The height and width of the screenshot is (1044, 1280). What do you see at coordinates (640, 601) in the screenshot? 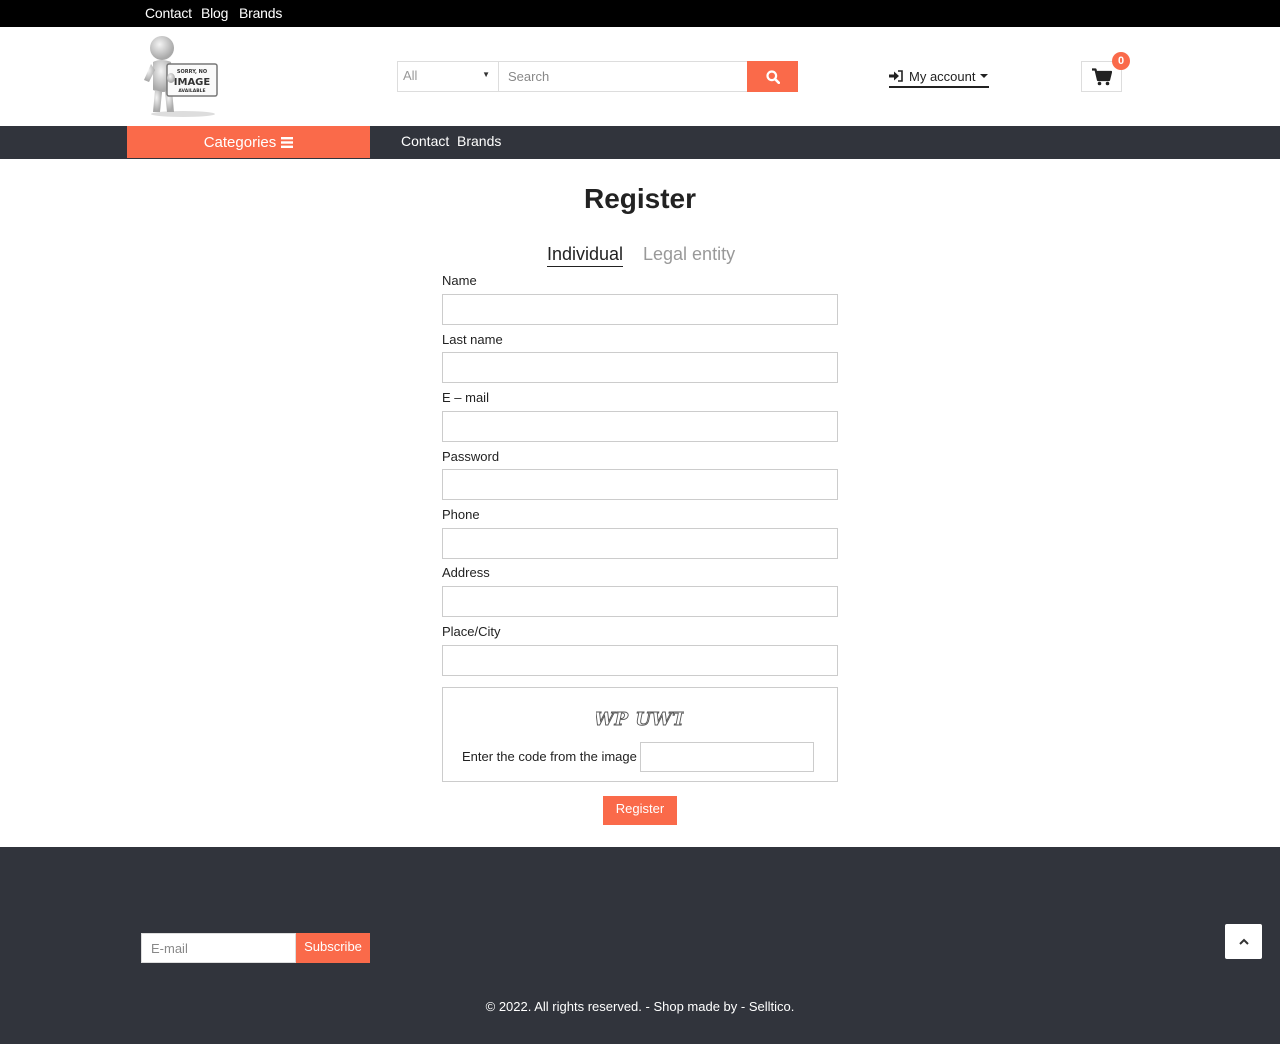
I see `address-field` at bounding box center [640, 601].